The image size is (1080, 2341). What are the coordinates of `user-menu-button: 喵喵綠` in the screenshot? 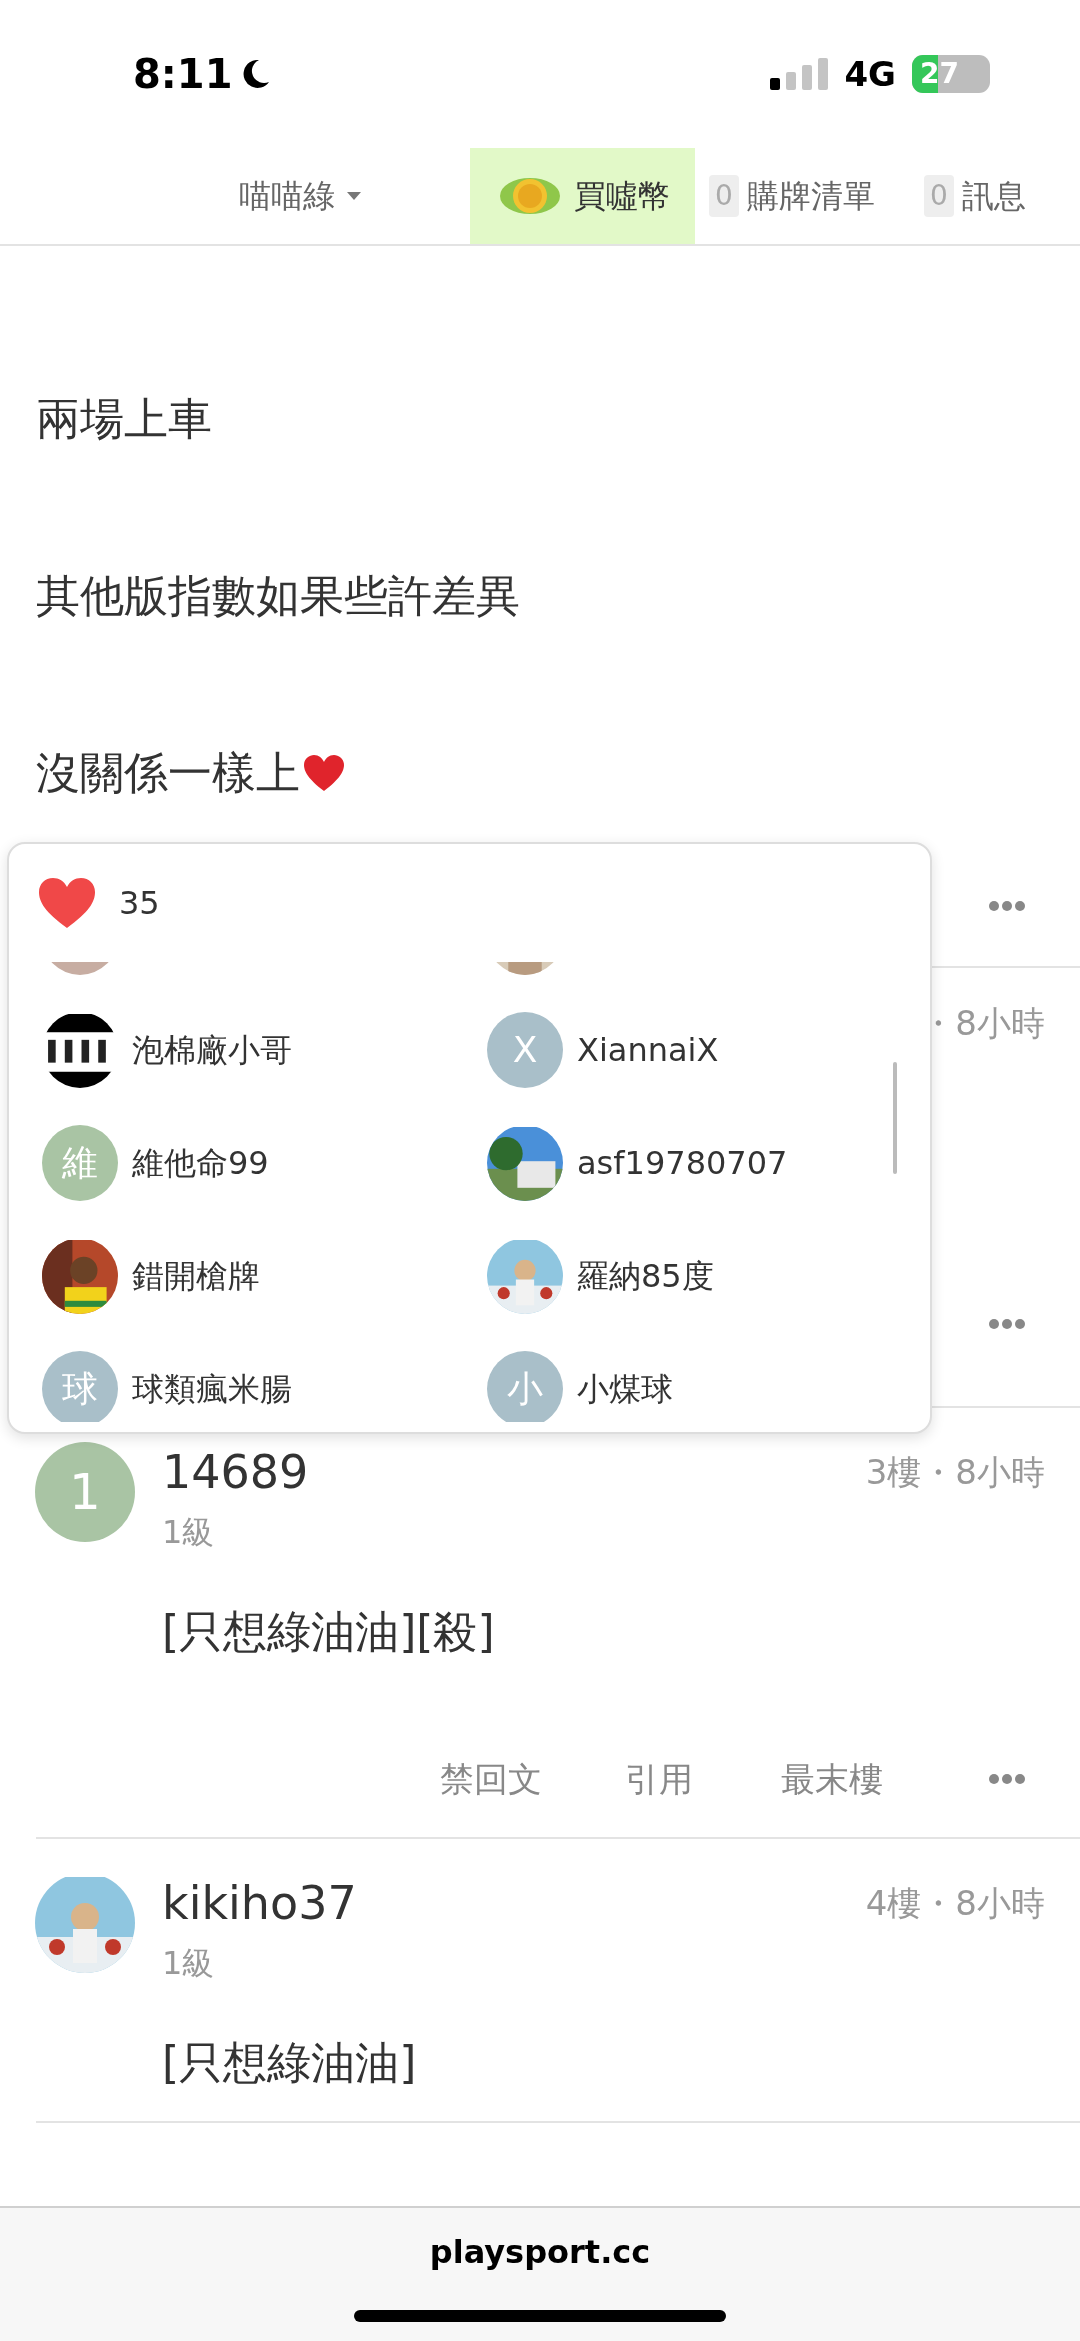 It's located at (338, 196).